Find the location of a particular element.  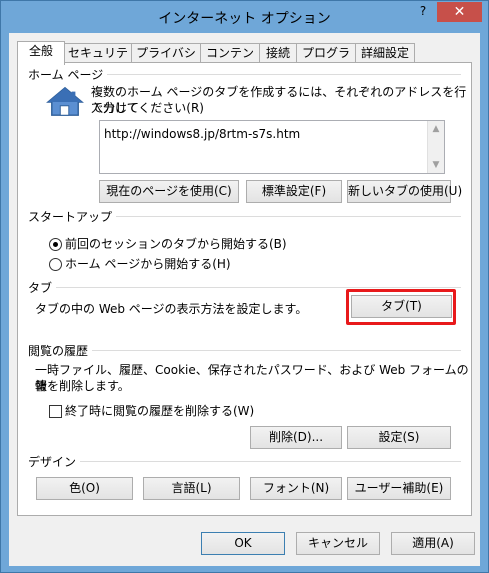

tabs-group-line is located at coordinates (244, 287).